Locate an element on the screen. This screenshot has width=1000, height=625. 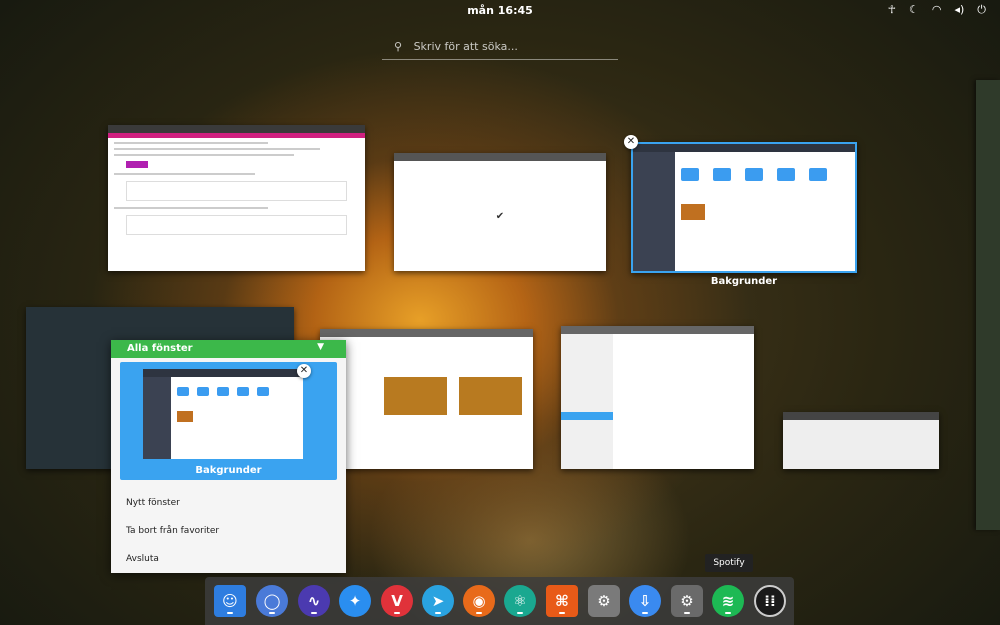
audio-icon: ∿ is located at coordinates (314, 601).